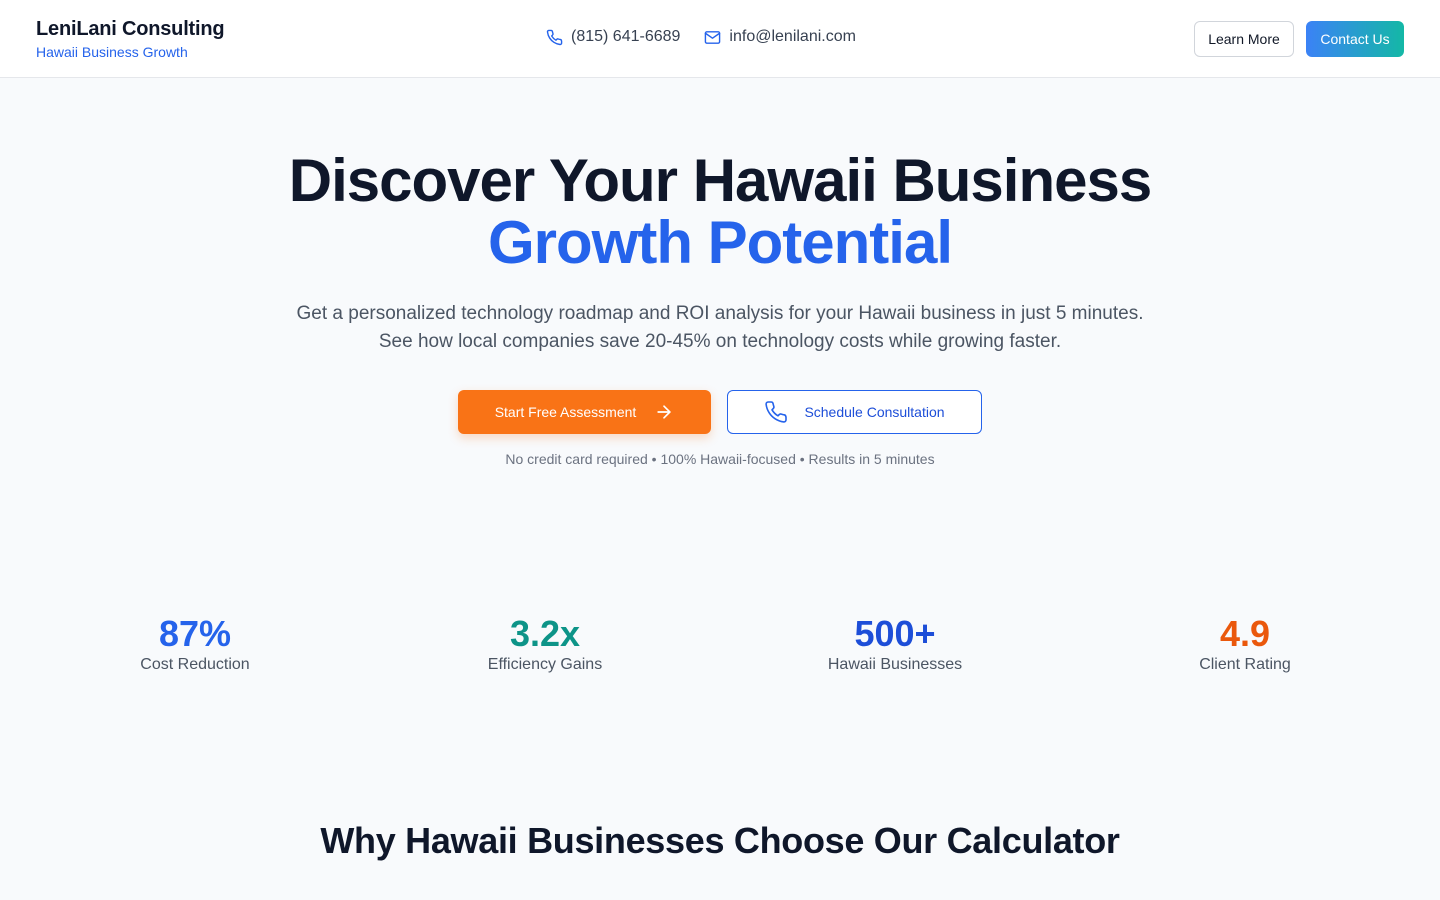 The height and width of the screenshot is (900, 1440). What do you see at coordinates (1244, 39) in the screenshot?
I see `learn-more-button: Learn More` at bounding box center [1244, 39].